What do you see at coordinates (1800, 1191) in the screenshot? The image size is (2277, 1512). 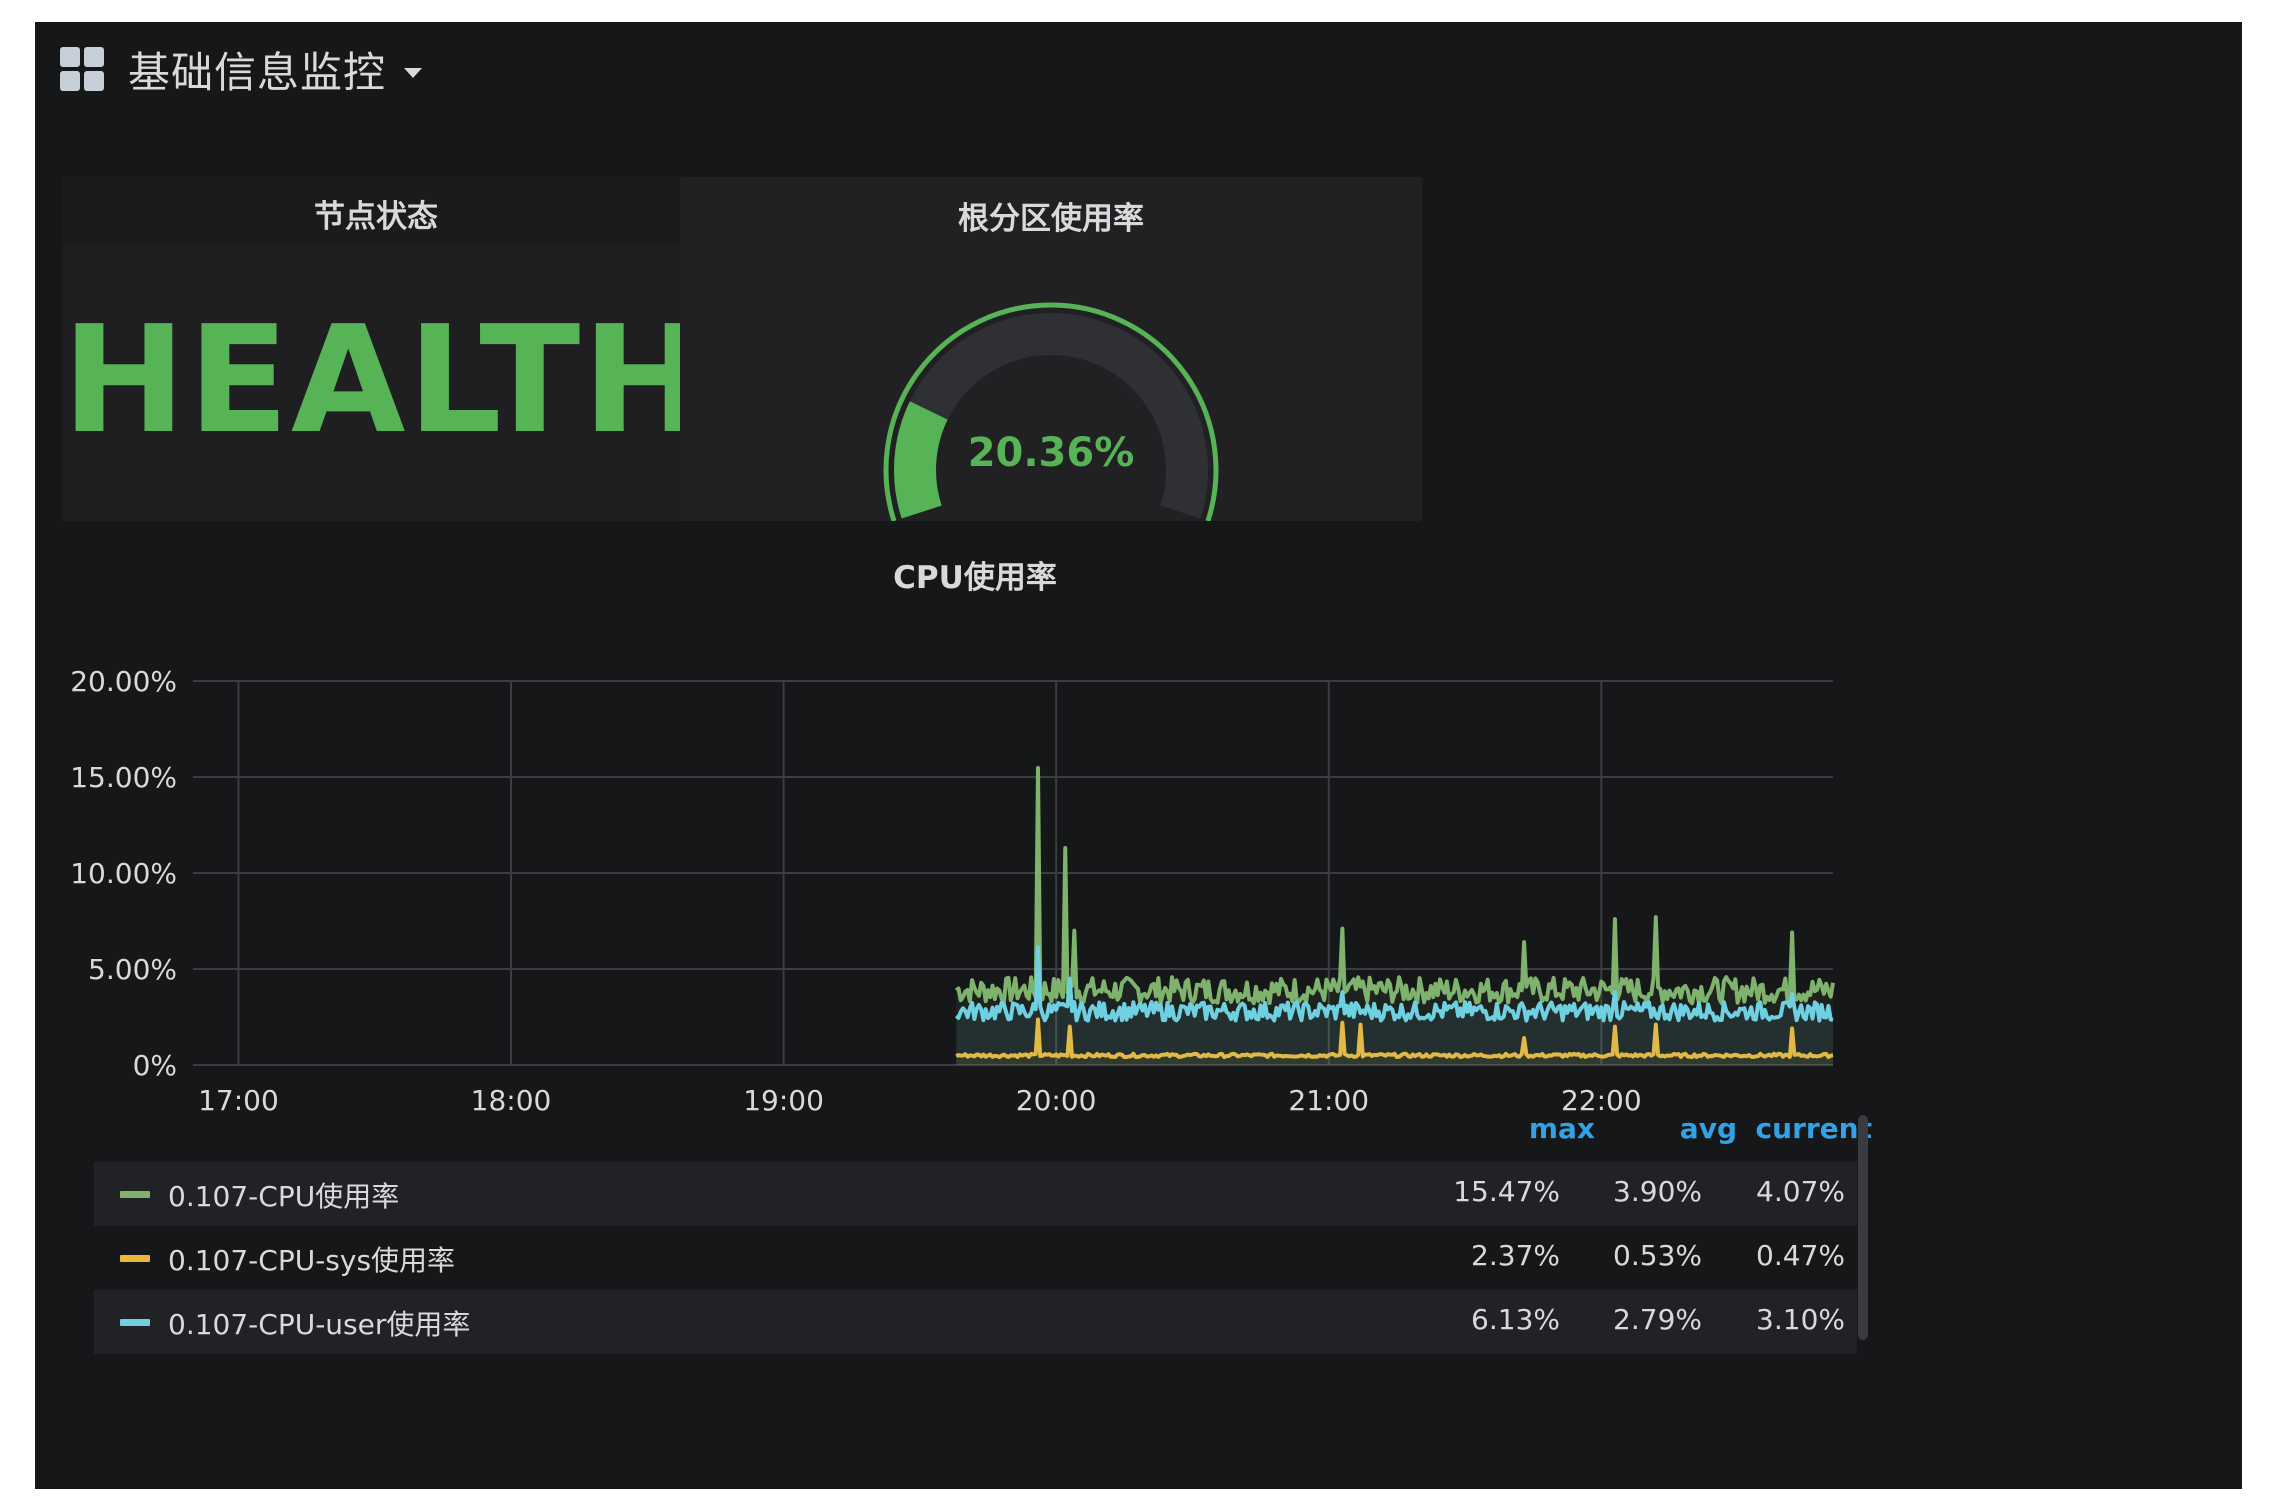 I see `legend-current: 4.07%` at bounding box center [1800, 1191].